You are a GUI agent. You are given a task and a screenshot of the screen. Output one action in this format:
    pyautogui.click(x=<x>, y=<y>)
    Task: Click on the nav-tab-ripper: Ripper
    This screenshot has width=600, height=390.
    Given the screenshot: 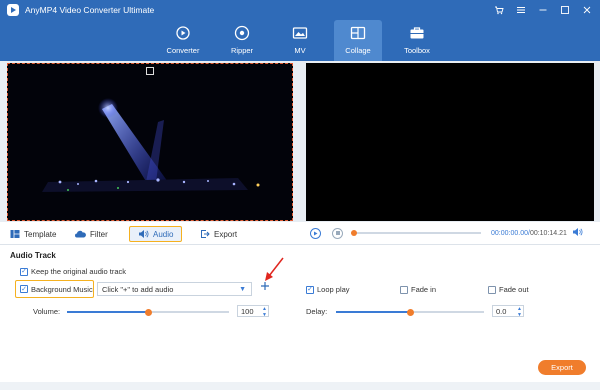 What is the action you would take?
    pyautogui.click(x=242, y=40)
    